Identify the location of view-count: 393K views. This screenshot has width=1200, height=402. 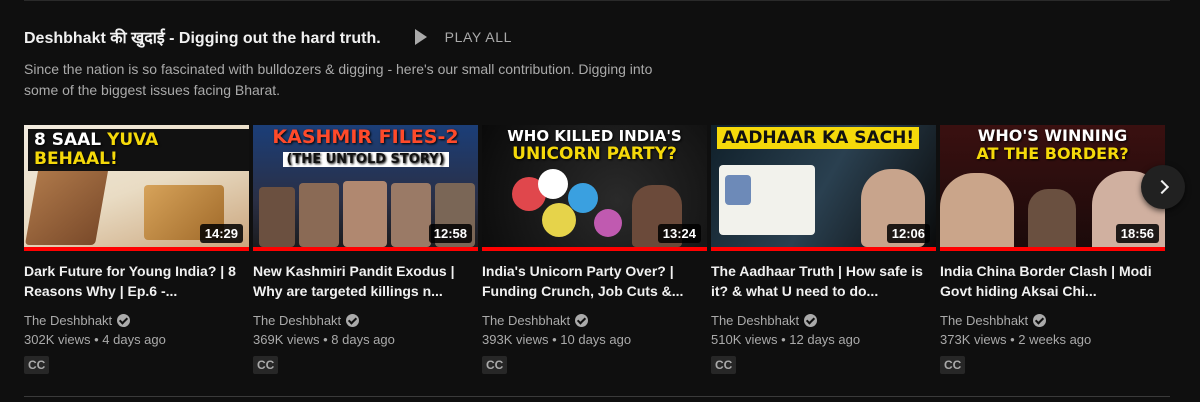
(515, 339).